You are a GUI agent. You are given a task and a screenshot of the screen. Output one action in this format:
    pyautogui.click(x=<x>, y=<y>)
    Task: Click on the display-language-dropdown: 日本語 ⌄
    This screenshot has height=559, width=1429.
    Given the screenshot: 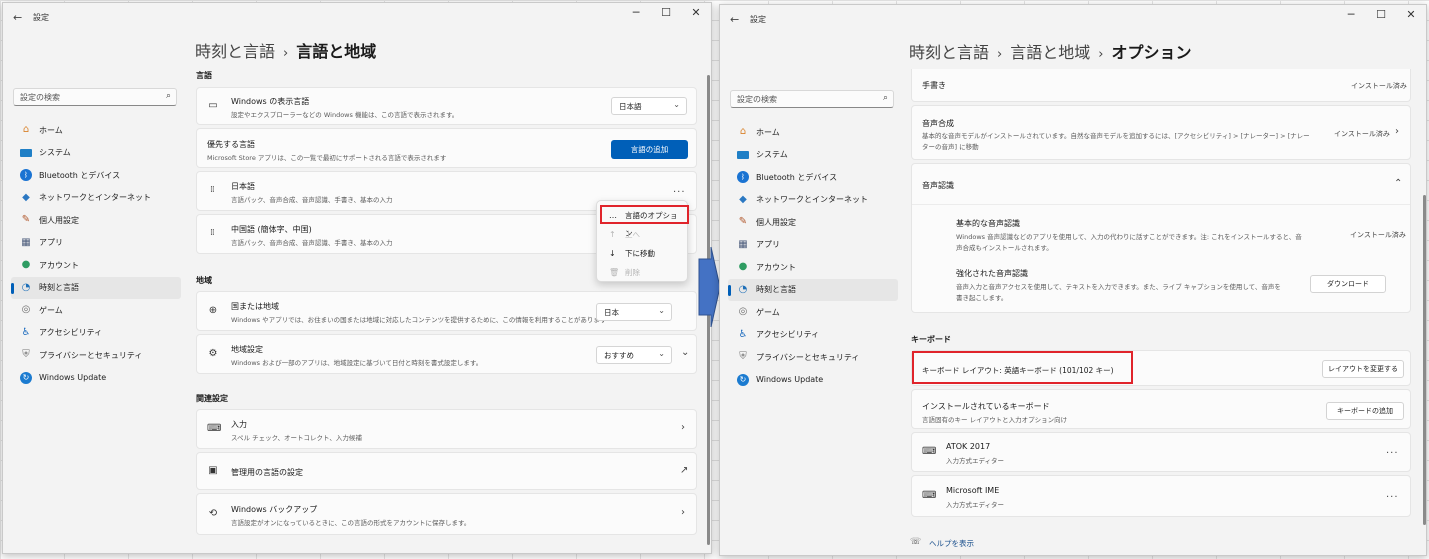 What is the action you would take?
    pyautogui.click(x=649, y=106)
    